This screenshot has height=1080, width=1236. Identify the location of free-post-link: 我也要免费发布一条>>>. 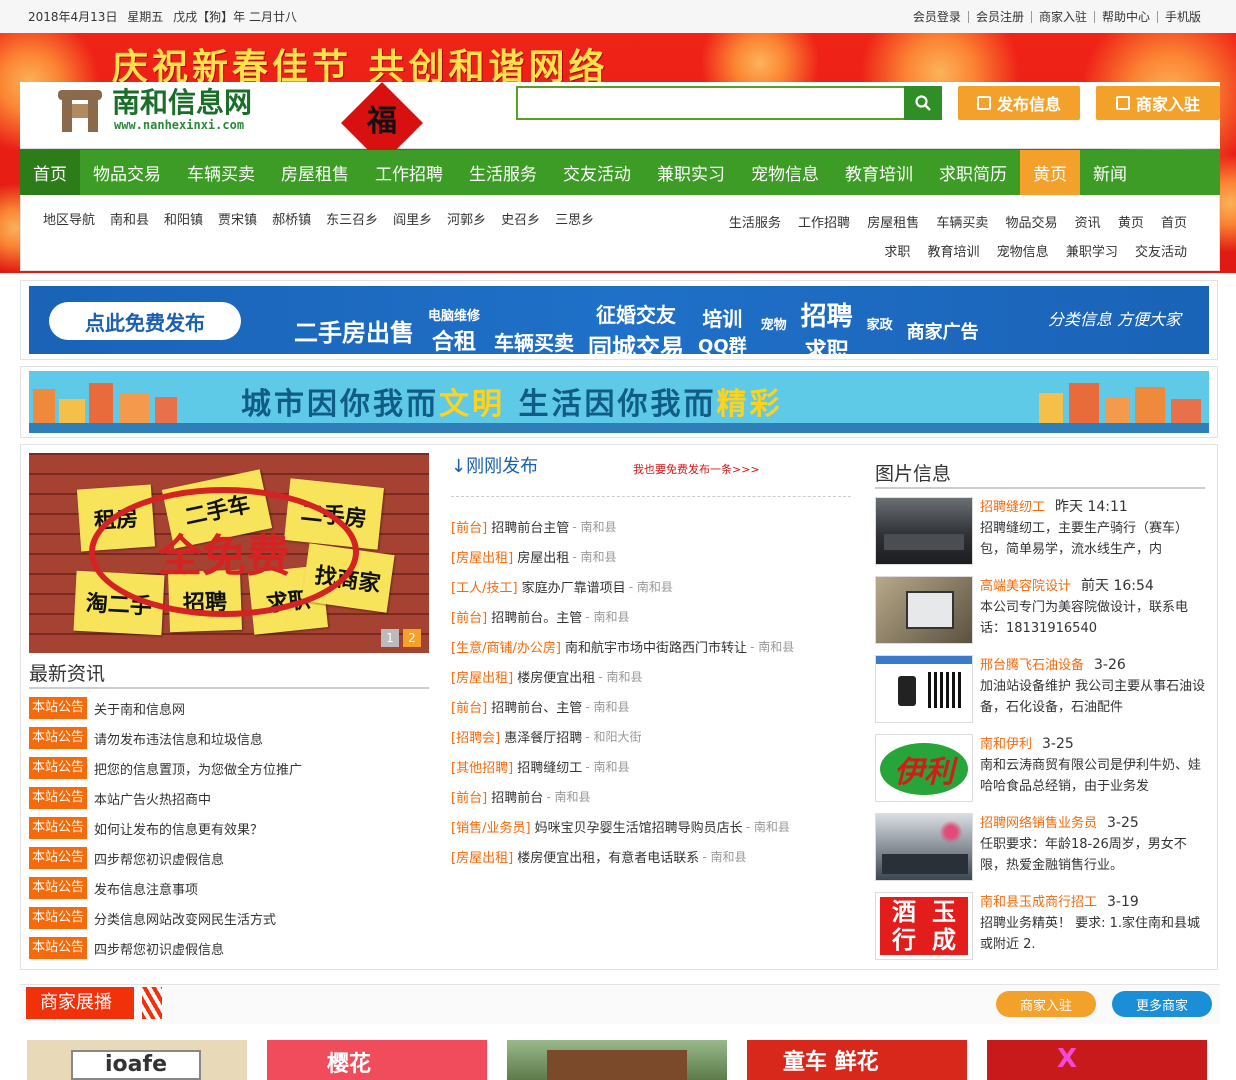
(696, 469).